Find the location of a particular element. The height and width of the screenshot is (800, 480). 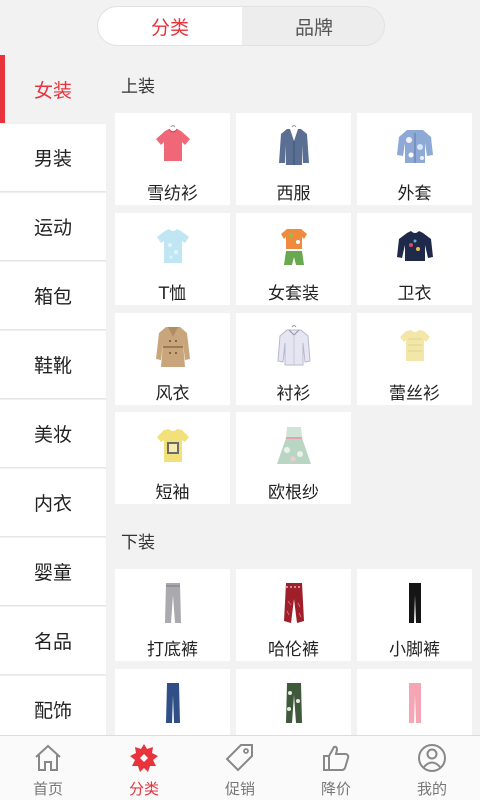

category-item-label: 雪纺衫 is located at coordinates (172, 194).